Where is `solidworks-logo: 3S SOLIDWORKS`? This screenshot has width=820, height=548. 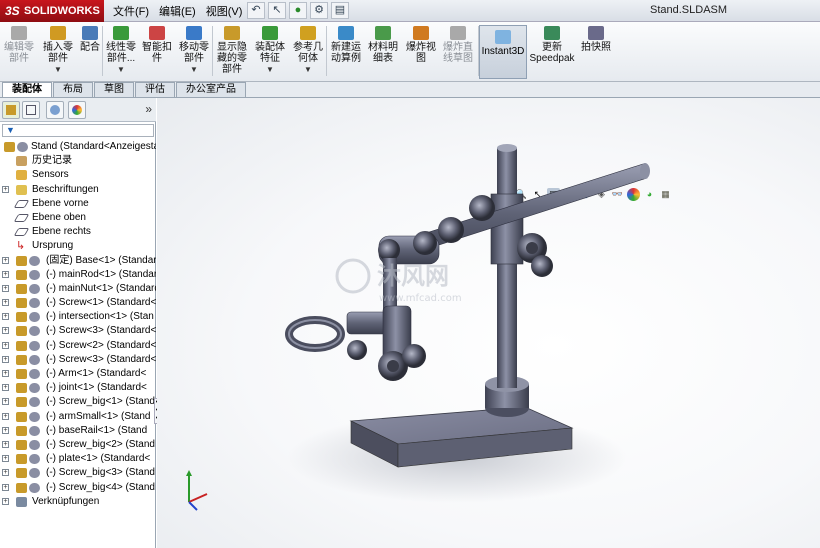 solidworks-logo: 3S SOLIDWORKS is located at coordinates (52, 11).